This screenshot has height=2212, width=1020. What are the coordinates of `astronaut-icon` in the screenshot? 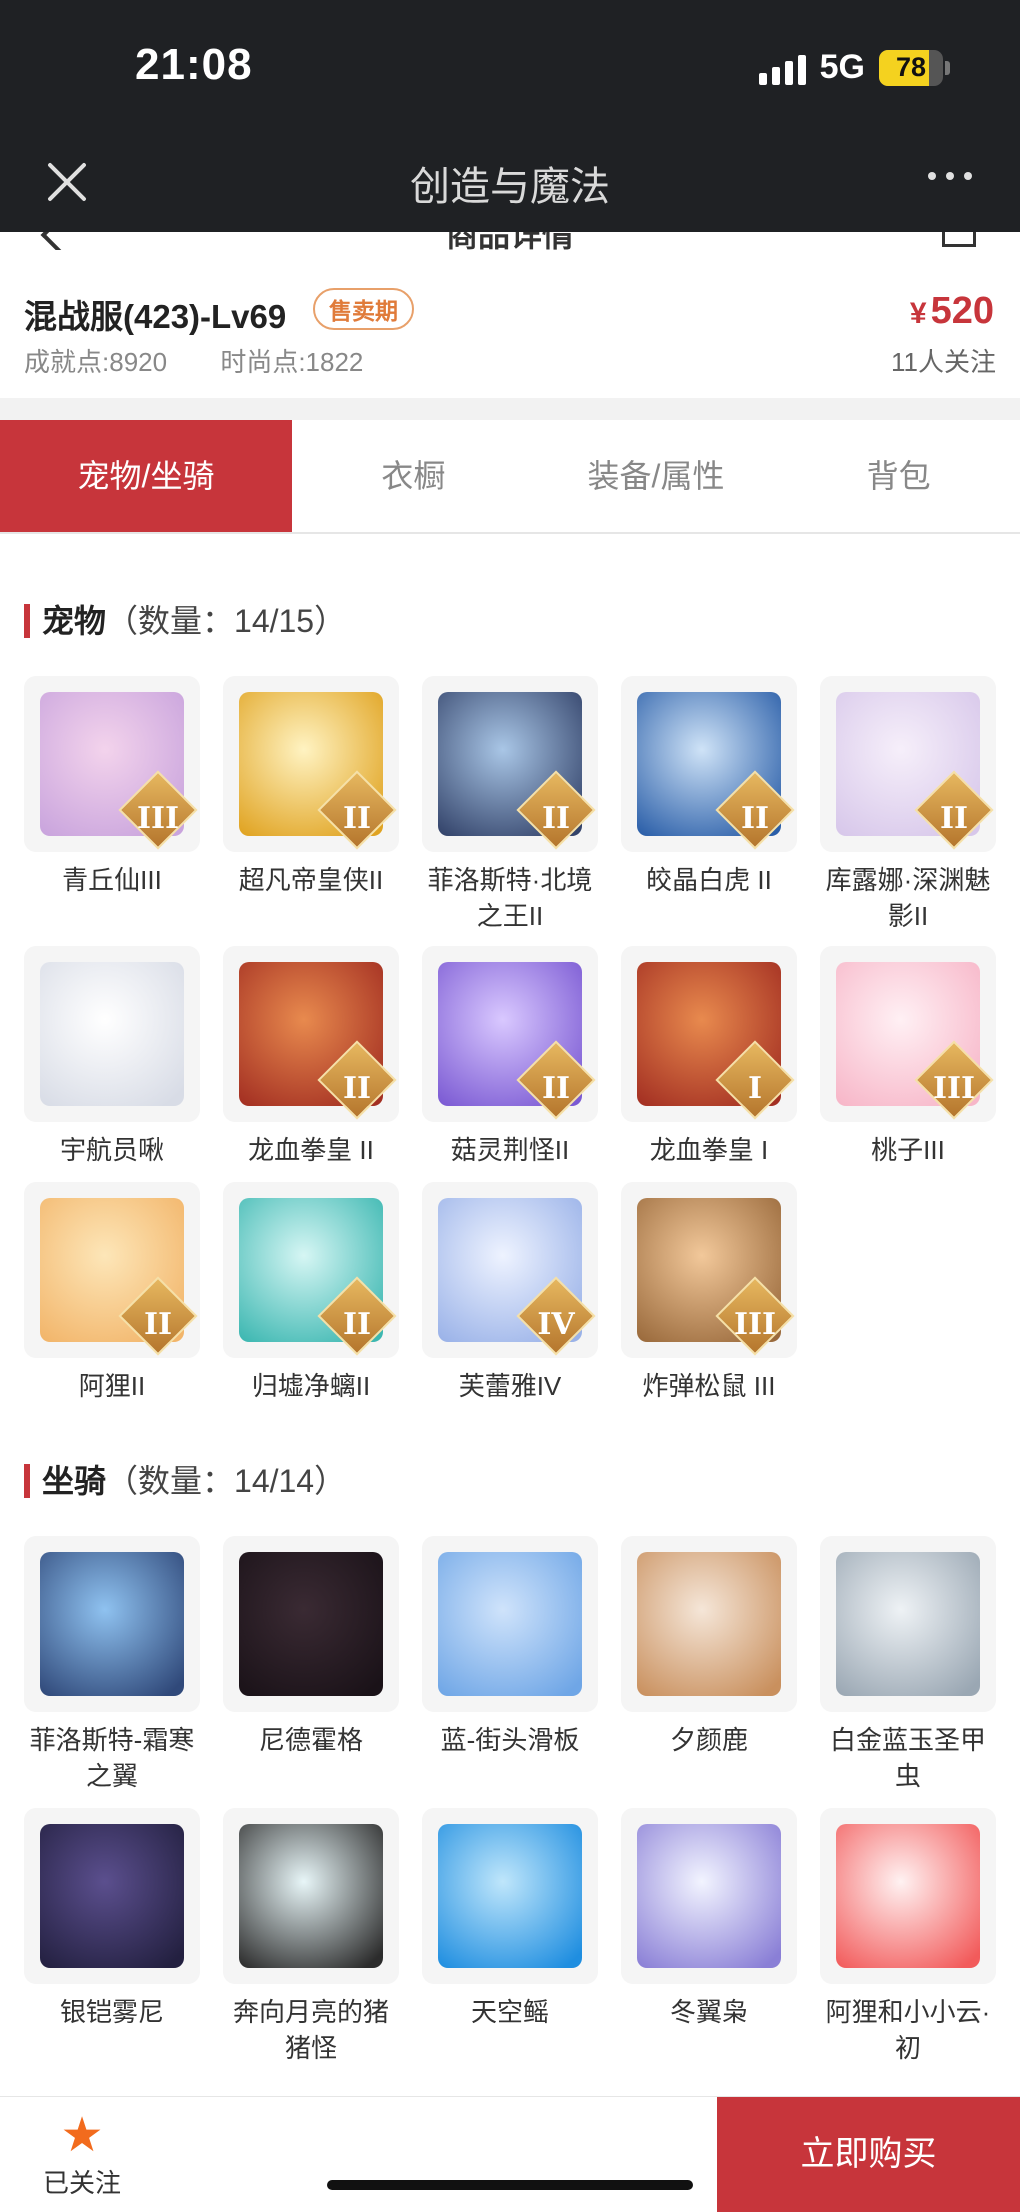 It's located at (112, 1034).